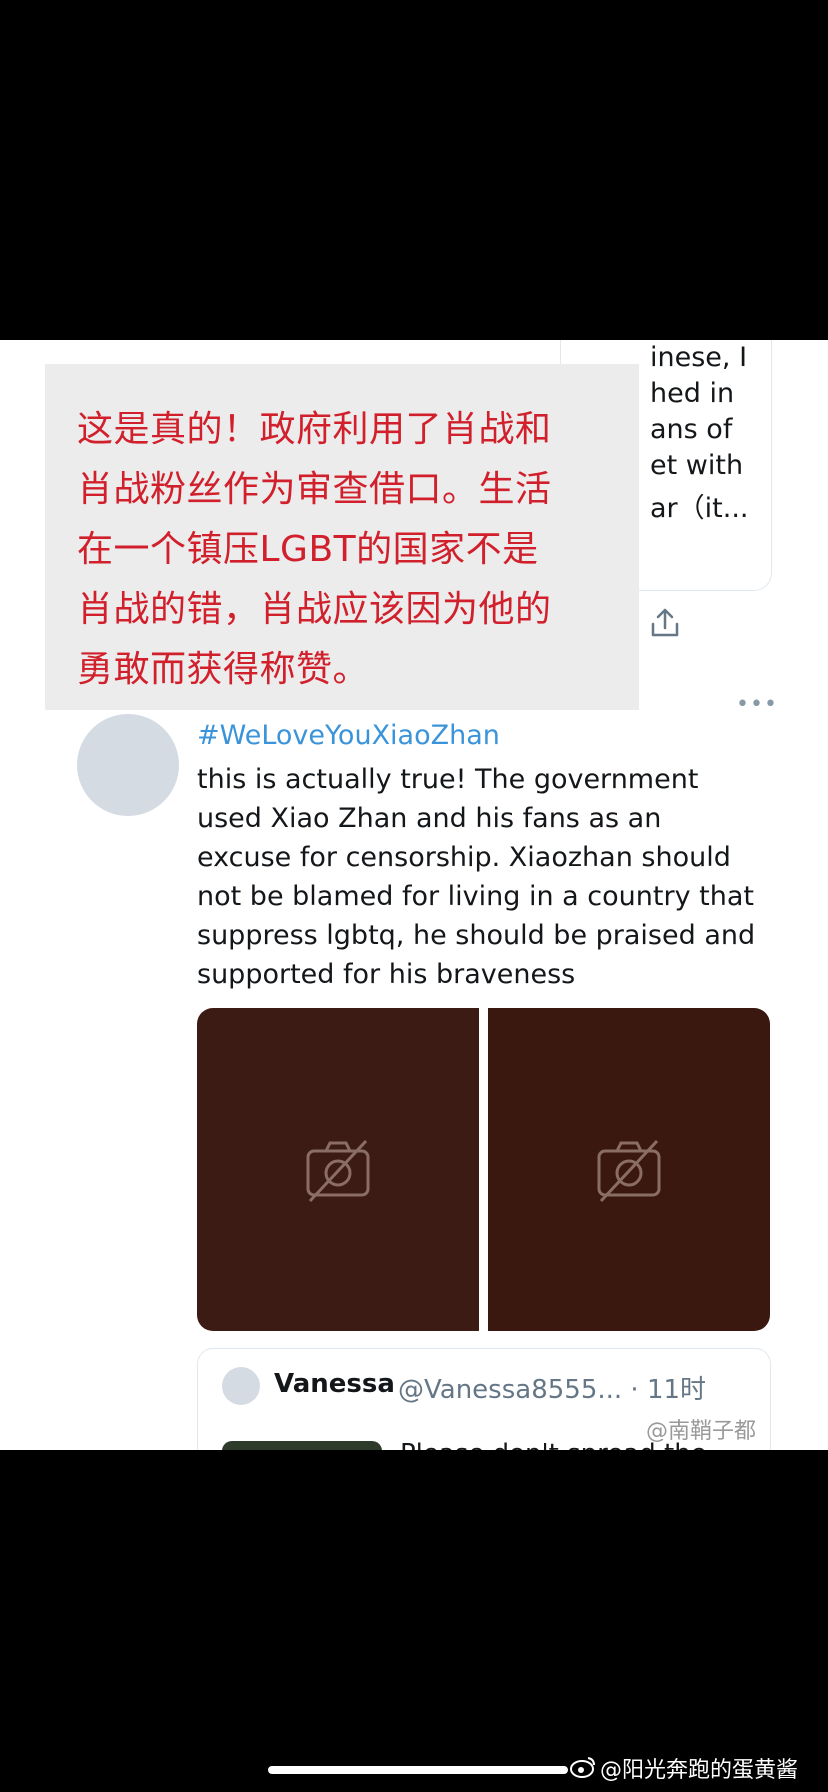  What do you see at coordinates (699, 1770) in the screenshot?
I see `watermark: @阳光奔跑的蛋黄酱` at bounding box center [699, 1770].